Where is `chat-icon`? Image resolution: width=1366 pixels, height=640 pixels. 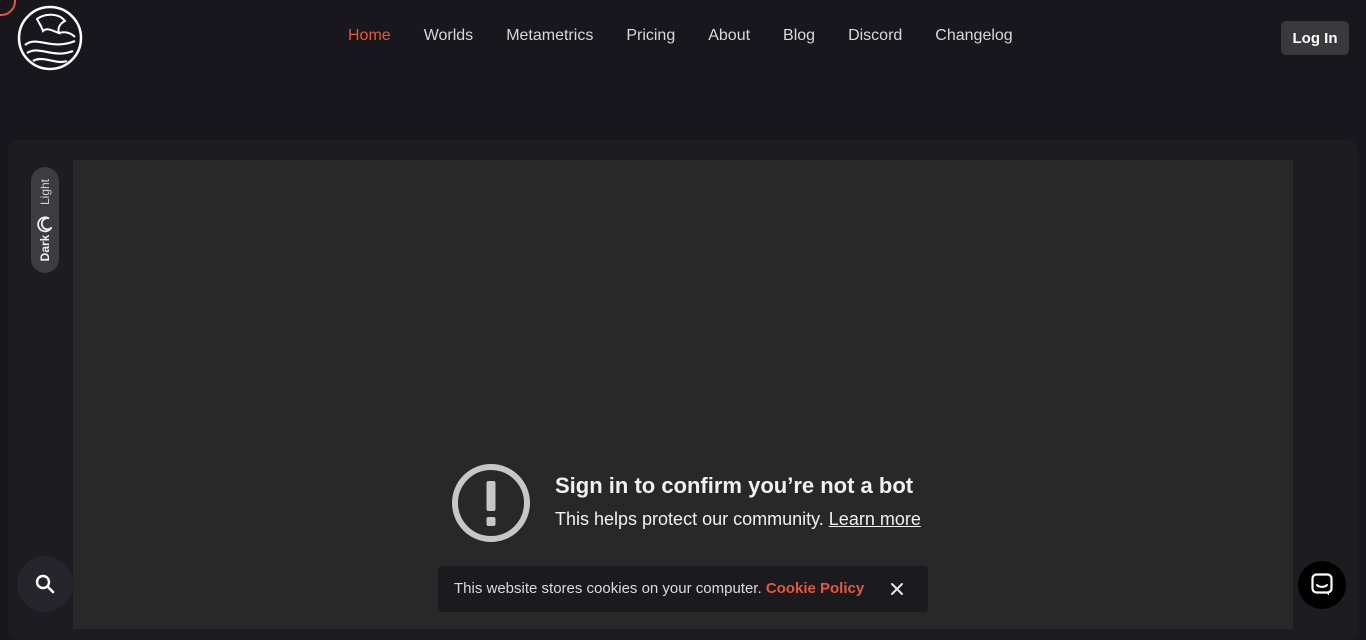 chat-icon is located at coordinates (1322, 584).